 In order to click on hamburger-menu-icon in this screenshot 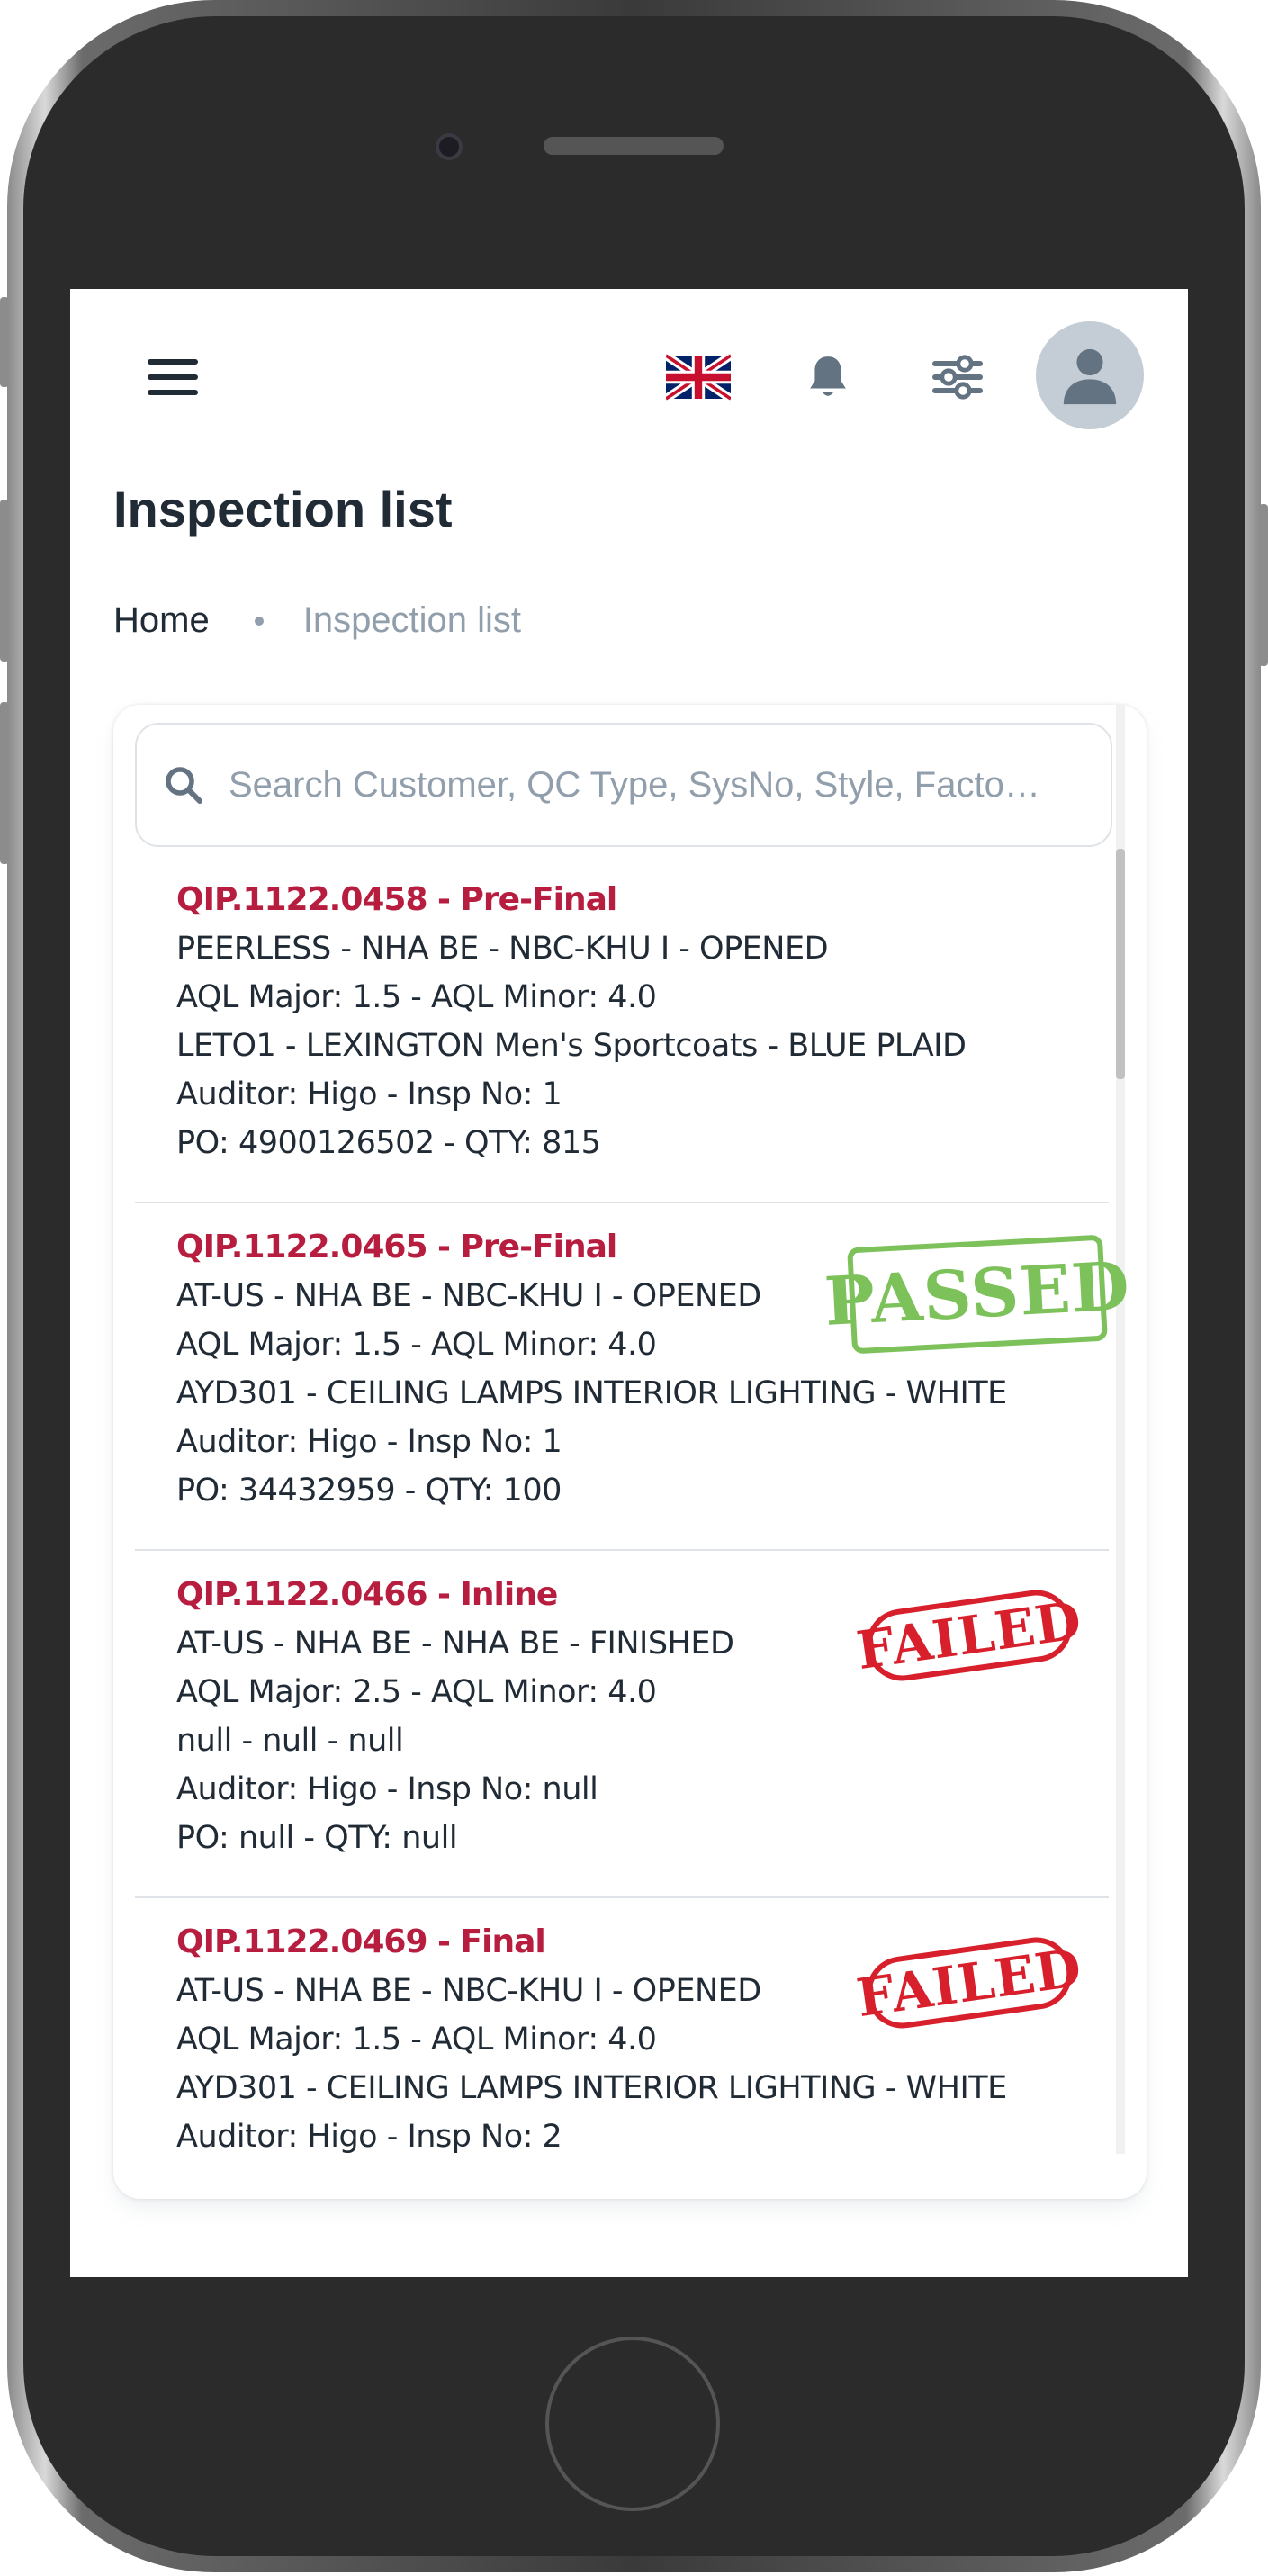, I will do `click(173, 377)`.